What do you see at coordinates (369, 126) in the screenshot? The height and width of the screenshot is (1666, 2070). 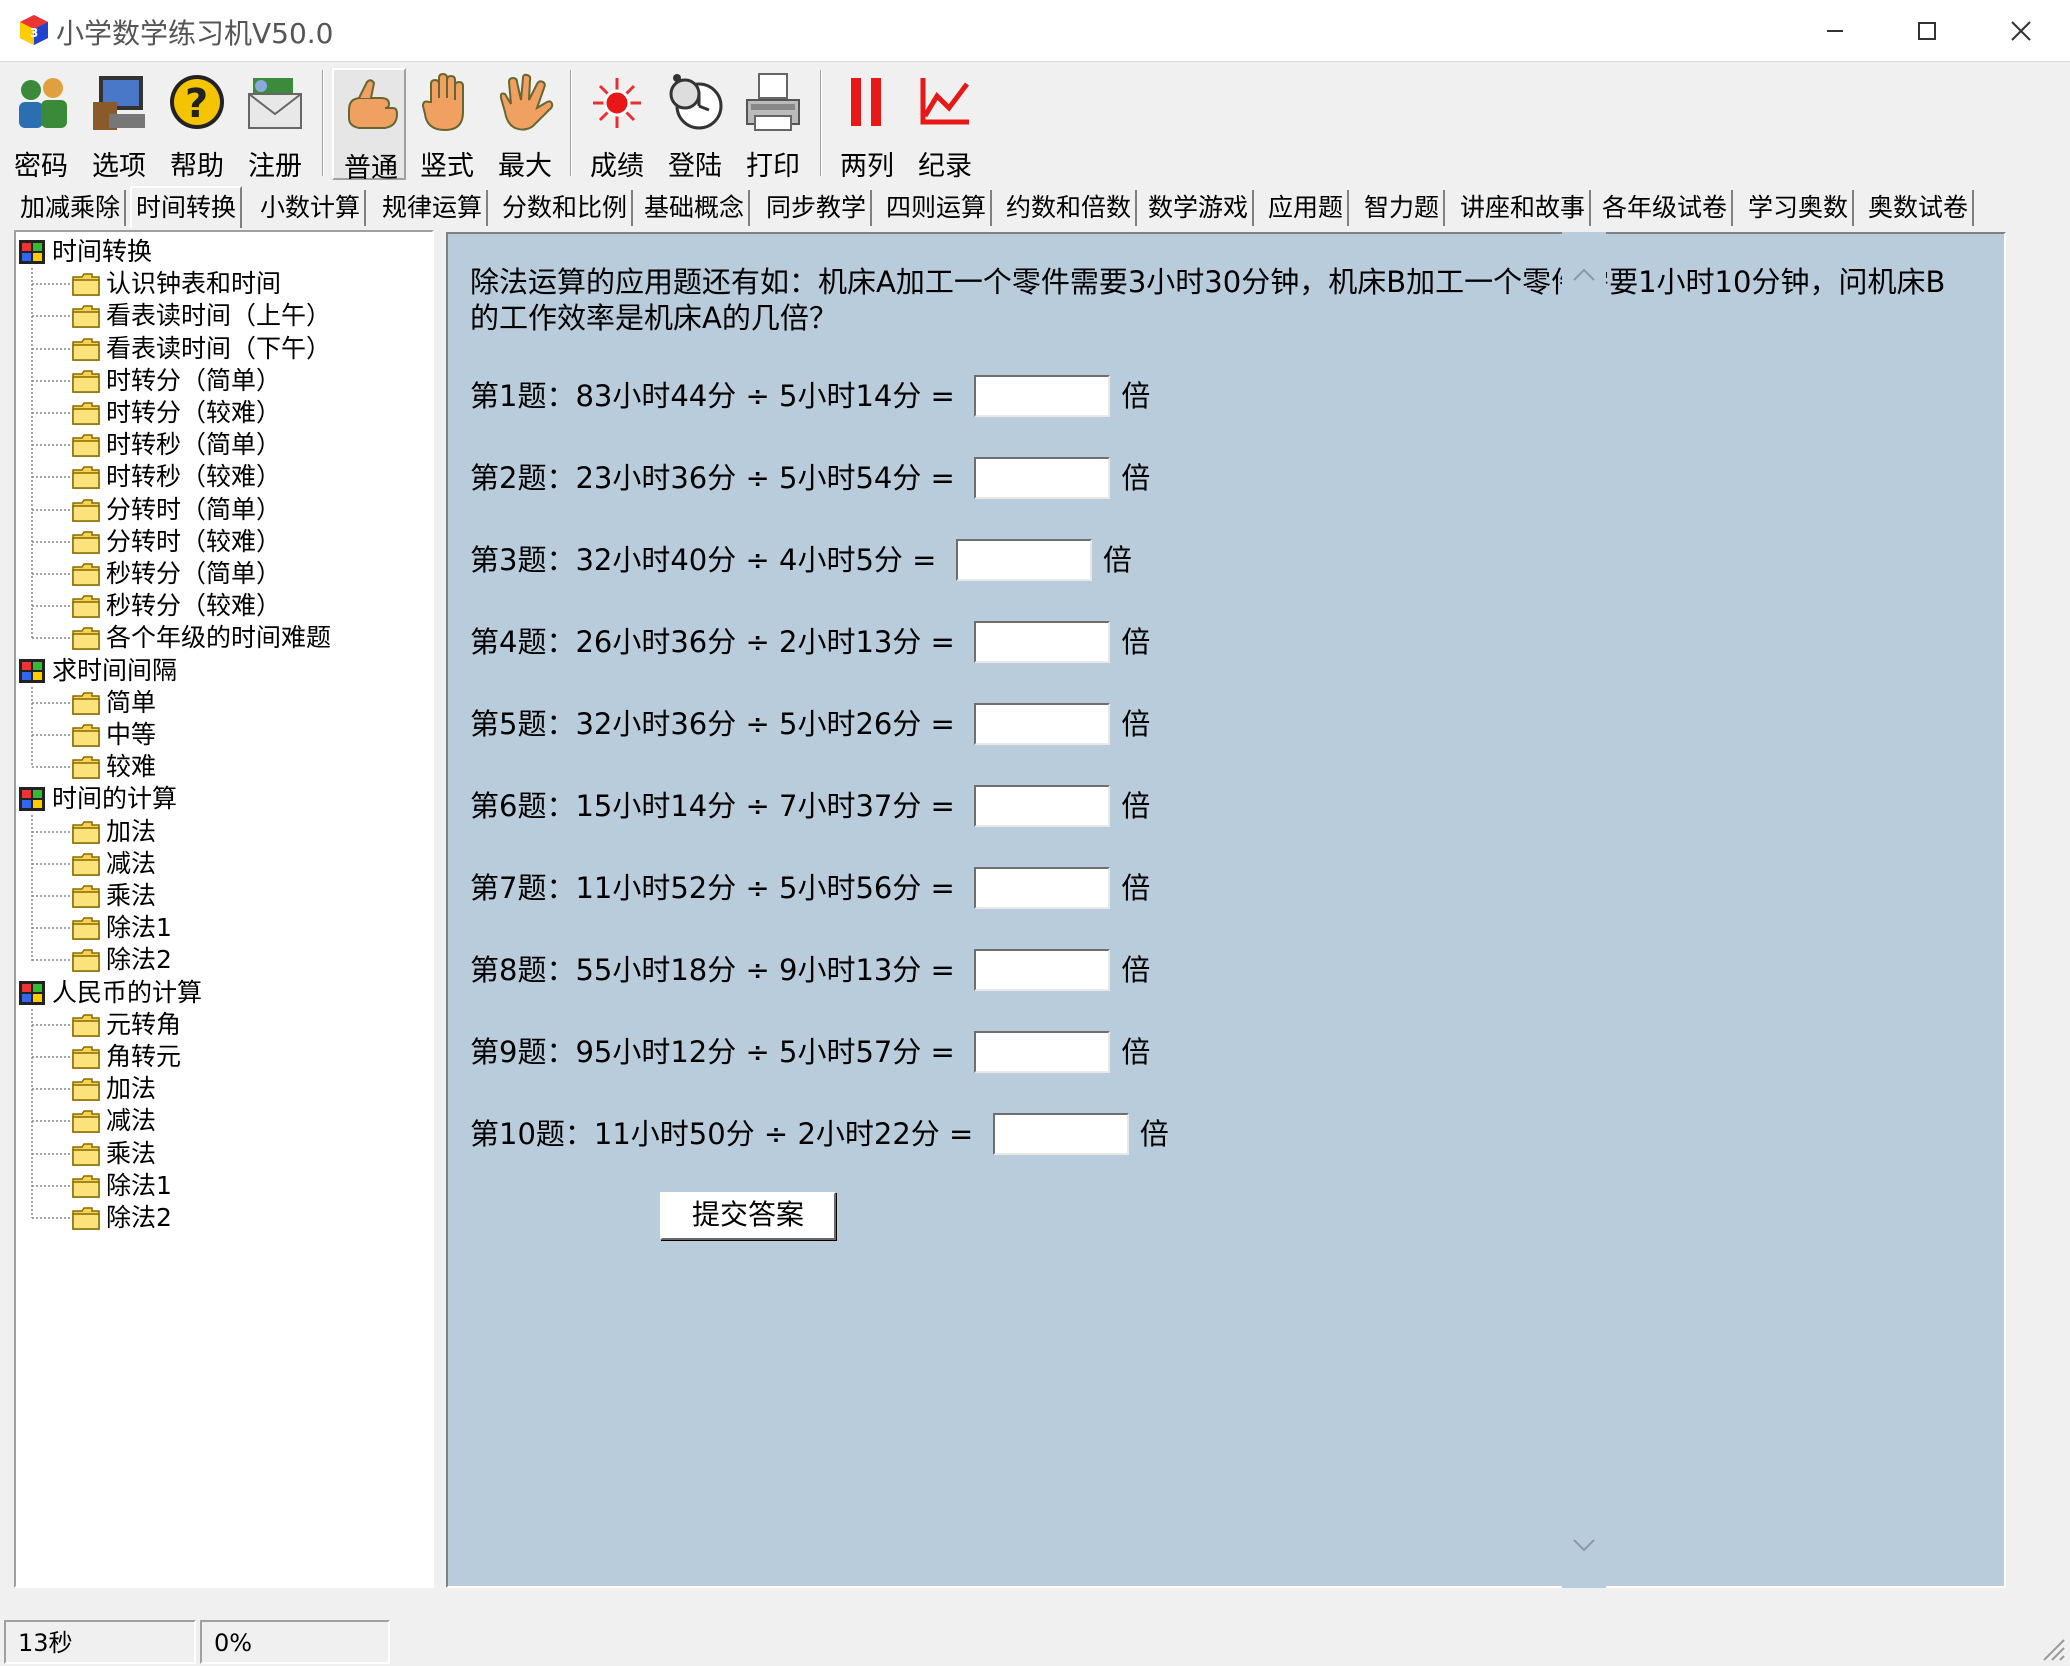 I see `normal-mode-button: 普通` at bounding box center [369, 126].